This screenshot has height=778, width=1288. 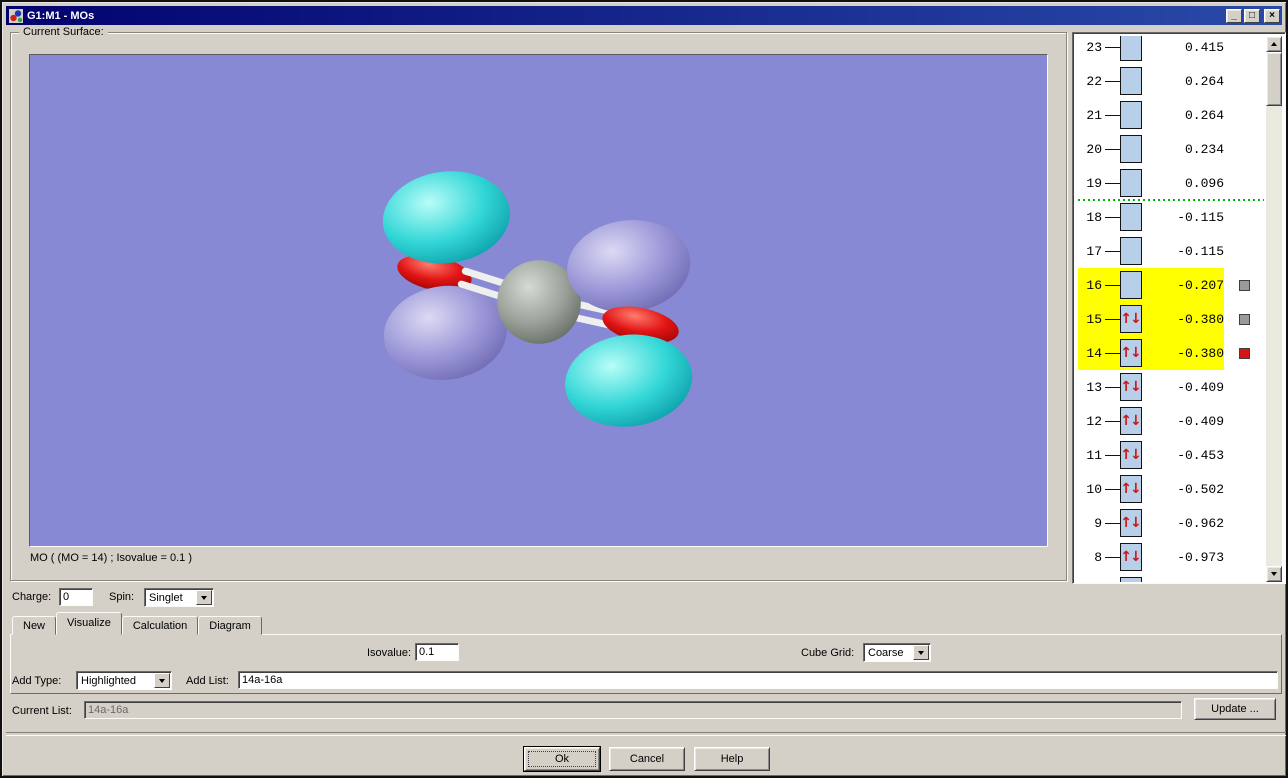 I want to click on mo-row-15: 15 ↑ ↓ -0.380, so click(x=1172, y=319).